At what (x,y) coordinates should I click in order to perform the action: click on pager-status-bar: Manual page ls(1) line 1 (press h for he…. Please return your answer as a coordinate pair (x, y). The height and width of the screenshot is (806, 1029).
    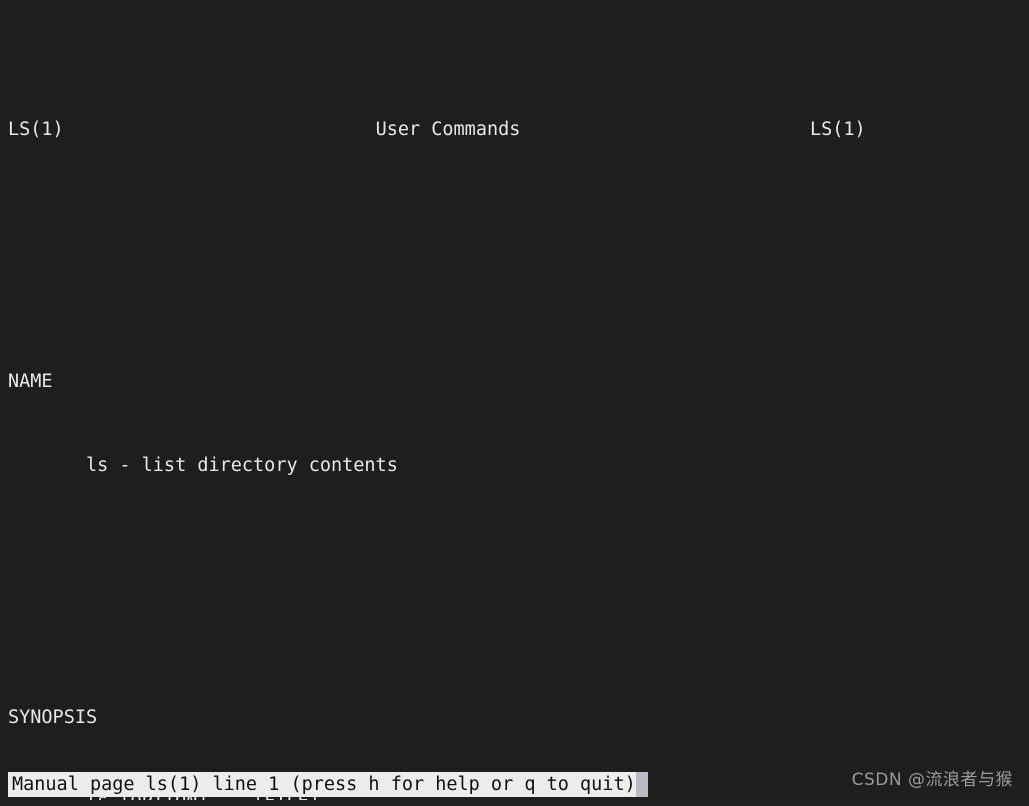
    Looking at the image, I should click on (328, 784).